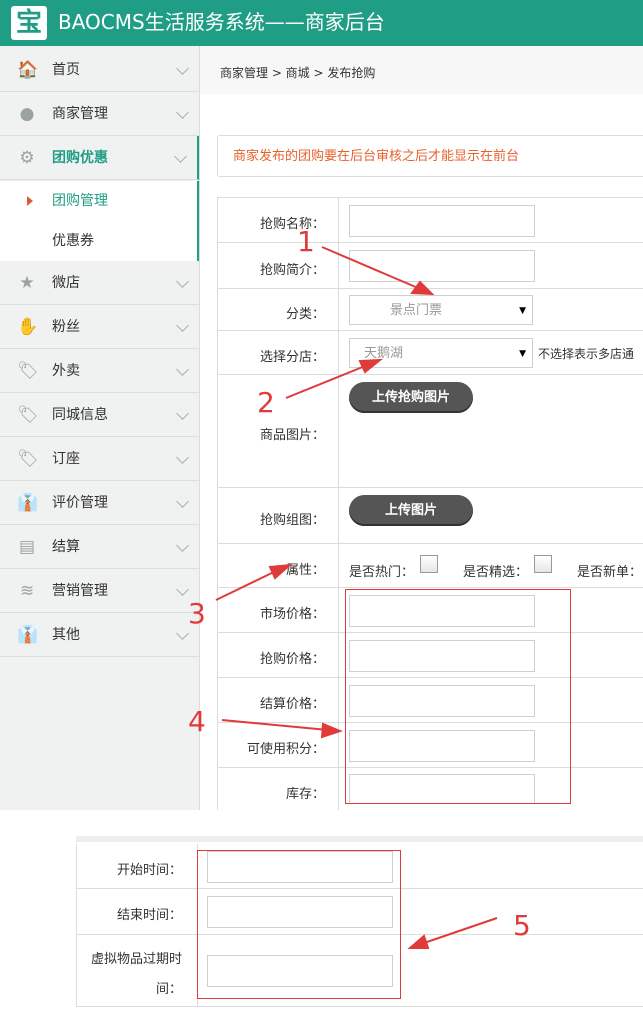  I want to click on app-header: 宝 BAOCMS生活服务系统——商家后台, so click(321, 23).